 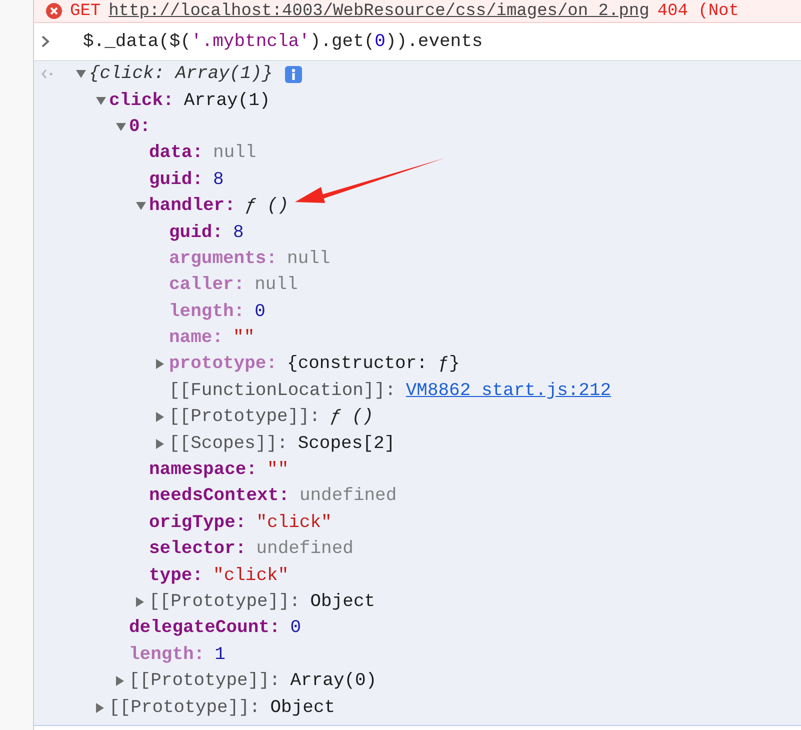 I want to click on property-key: prototype:, so click(x=223, y=364).